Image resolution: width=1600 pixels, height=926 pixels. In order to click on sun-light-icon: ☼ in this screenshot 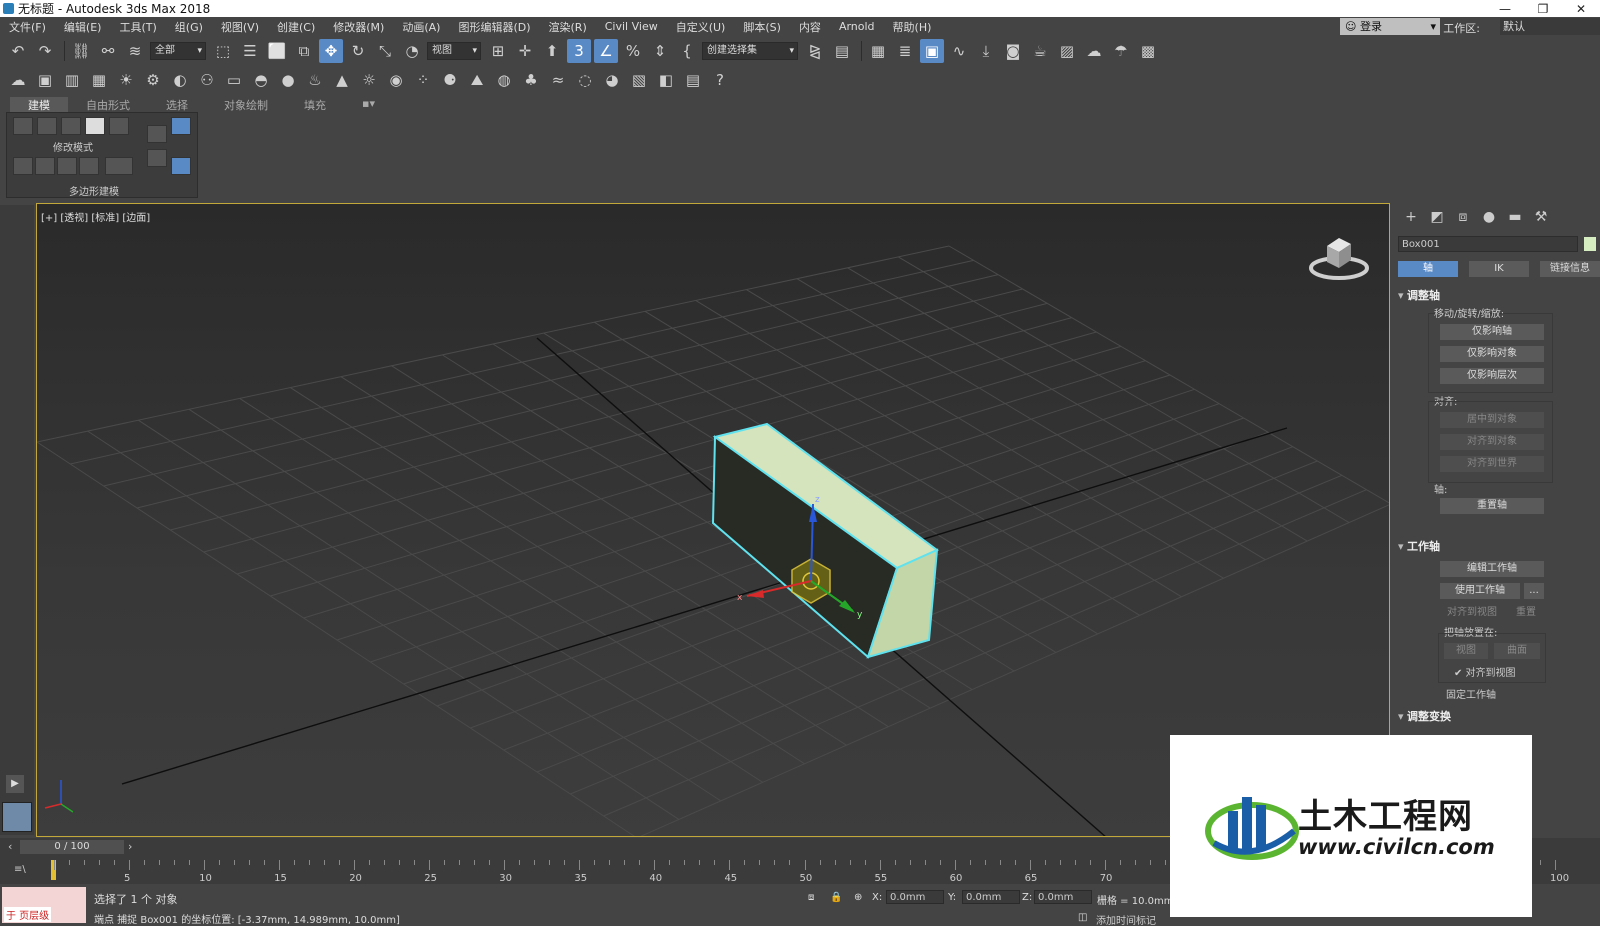, I will do `click(369, 80)`.